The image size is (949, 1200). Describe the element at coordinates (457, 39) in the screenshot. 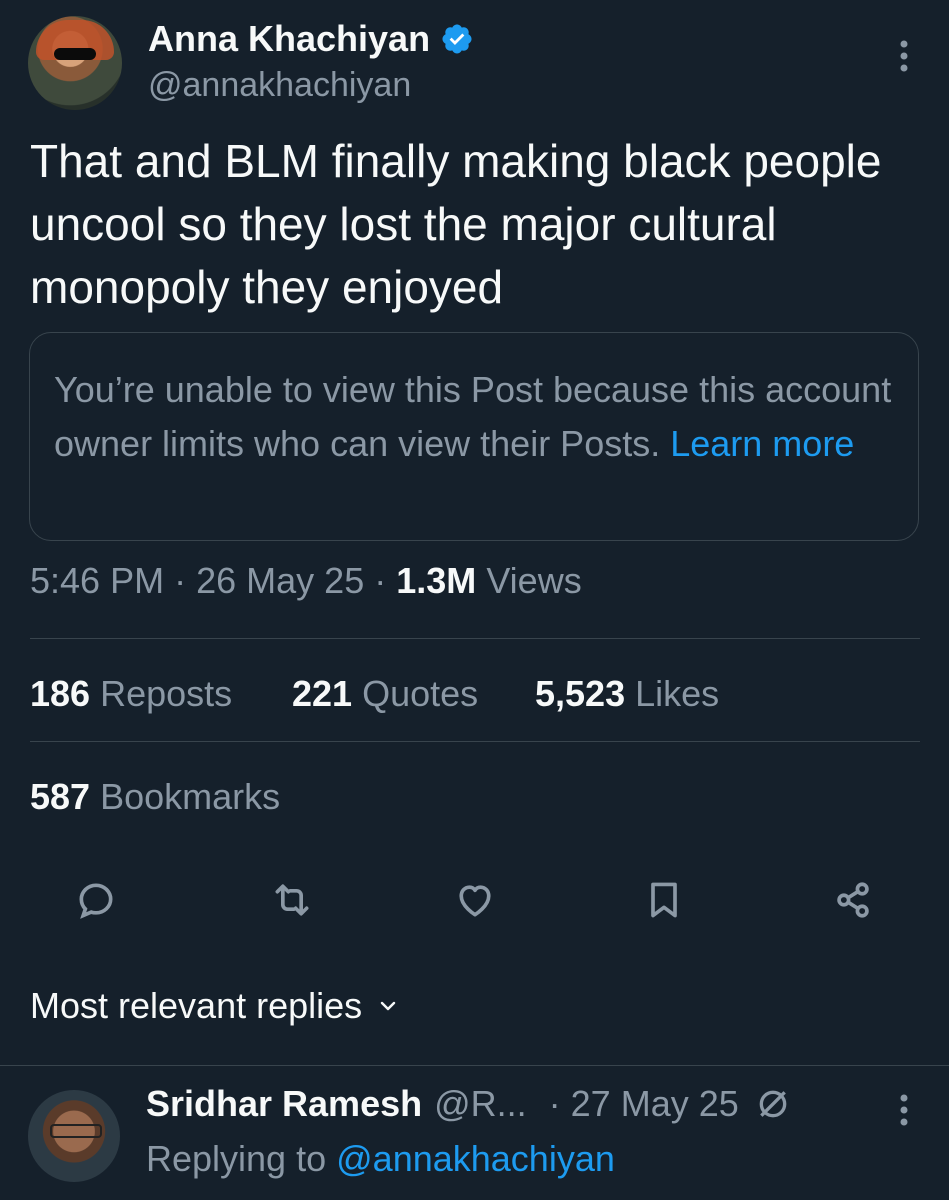

I see `verified-badge-icon` at that location.